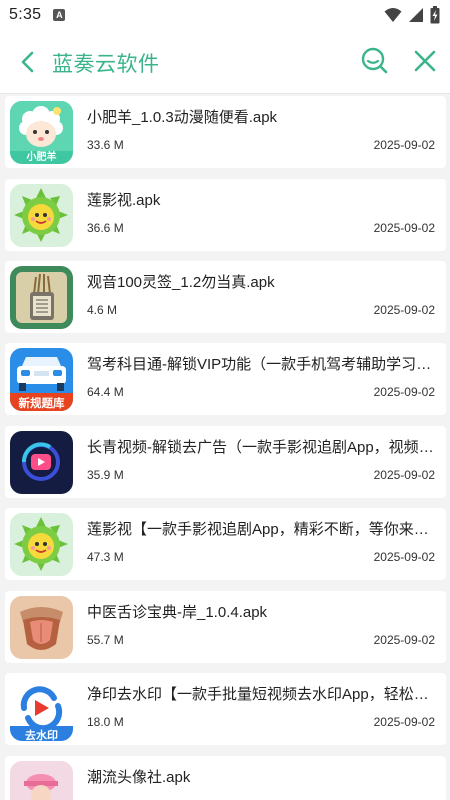 Image resolution: width=450 pixels, height=800 pixels. What do you see at coordinates (41, 157) in the screenshot?
I see `app-icon-label: 小肥羊` at bounding box center [41, 157].